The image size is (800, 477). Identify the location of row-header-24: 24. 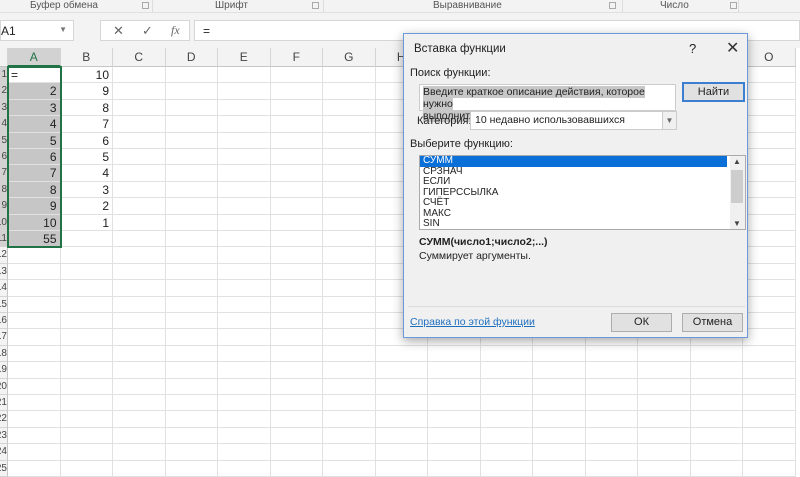
(4, 452).